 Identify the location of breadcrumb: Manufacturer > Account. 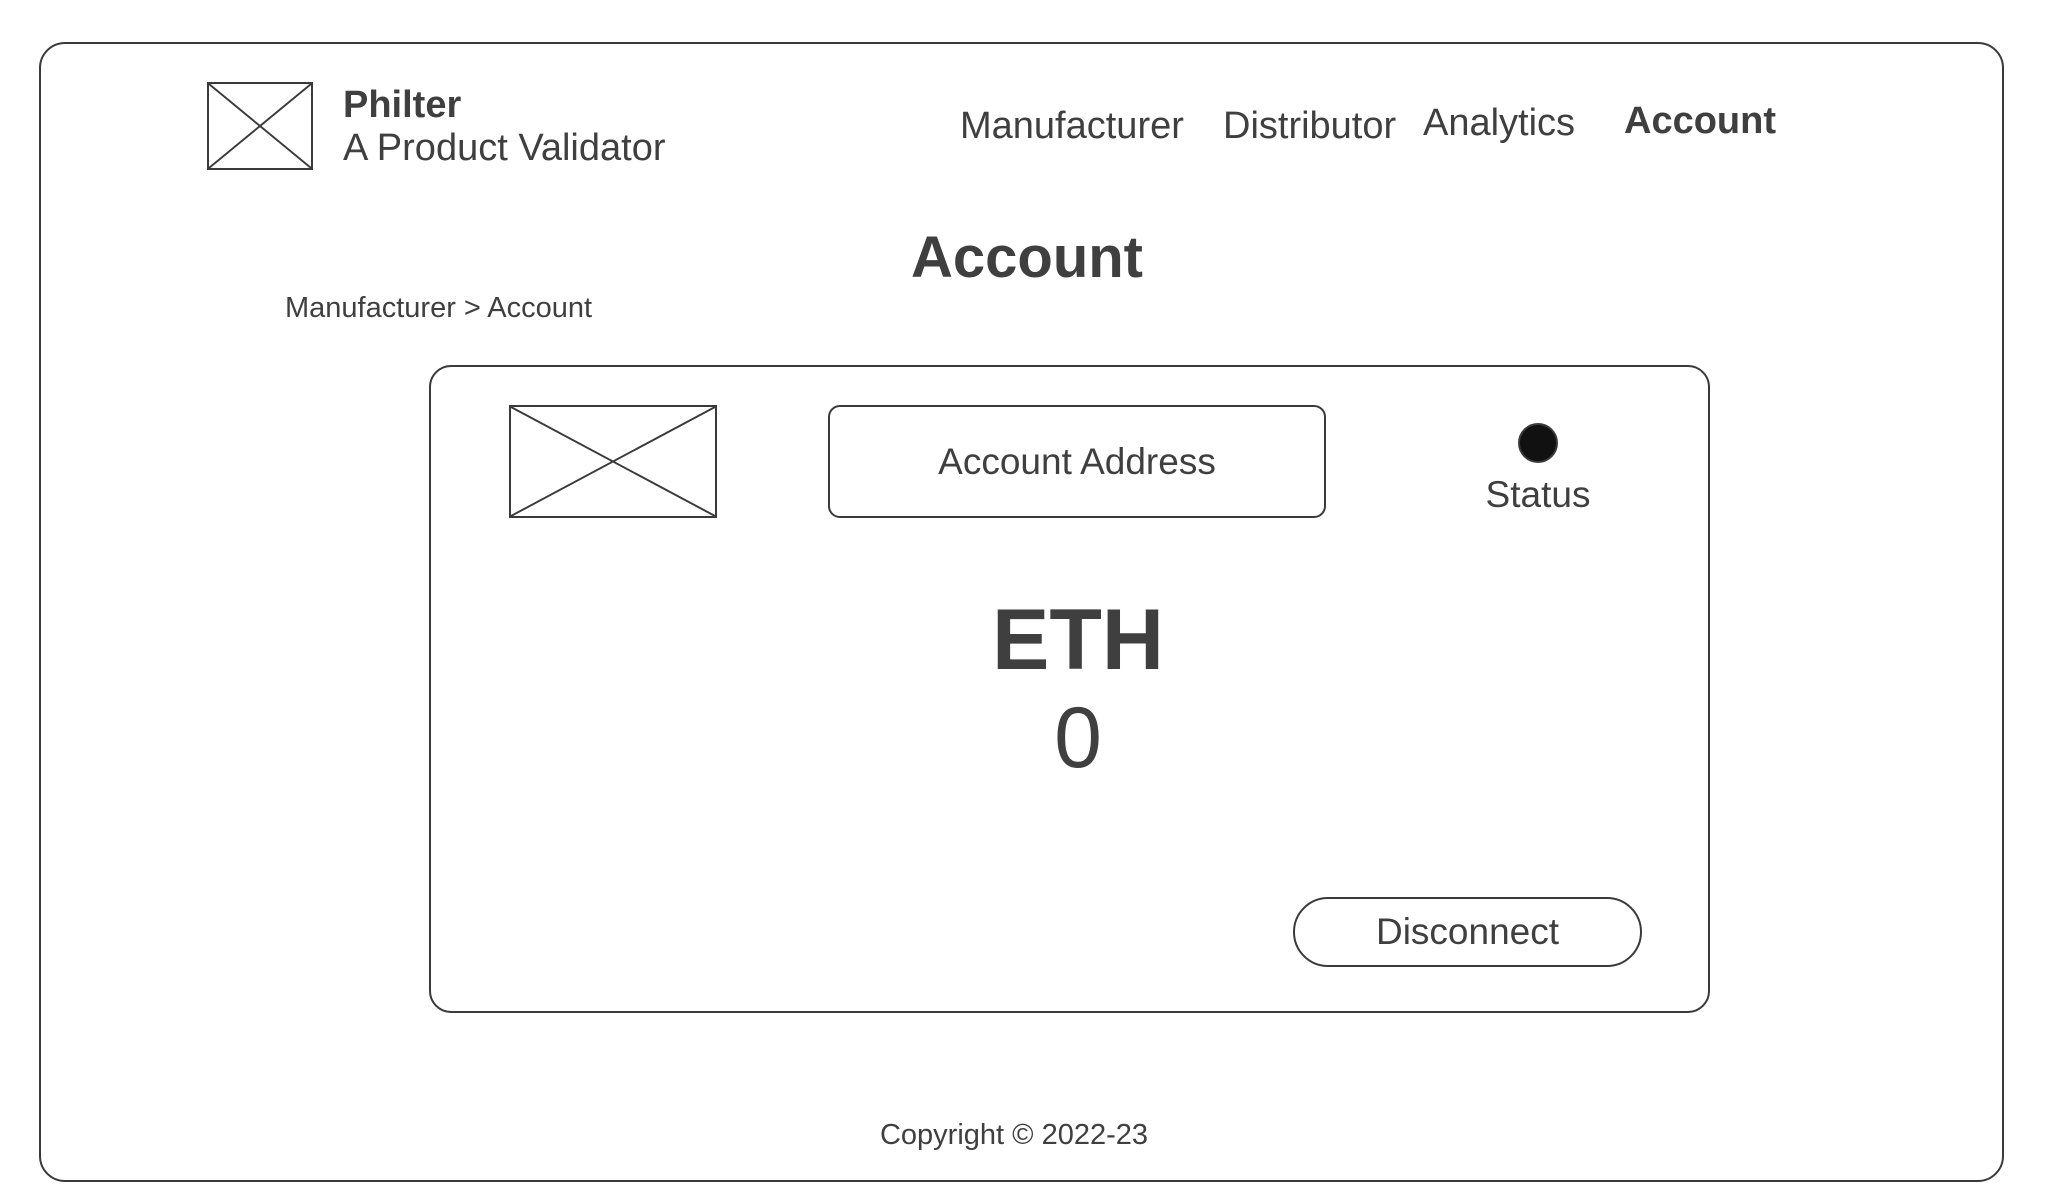
(438, 308).